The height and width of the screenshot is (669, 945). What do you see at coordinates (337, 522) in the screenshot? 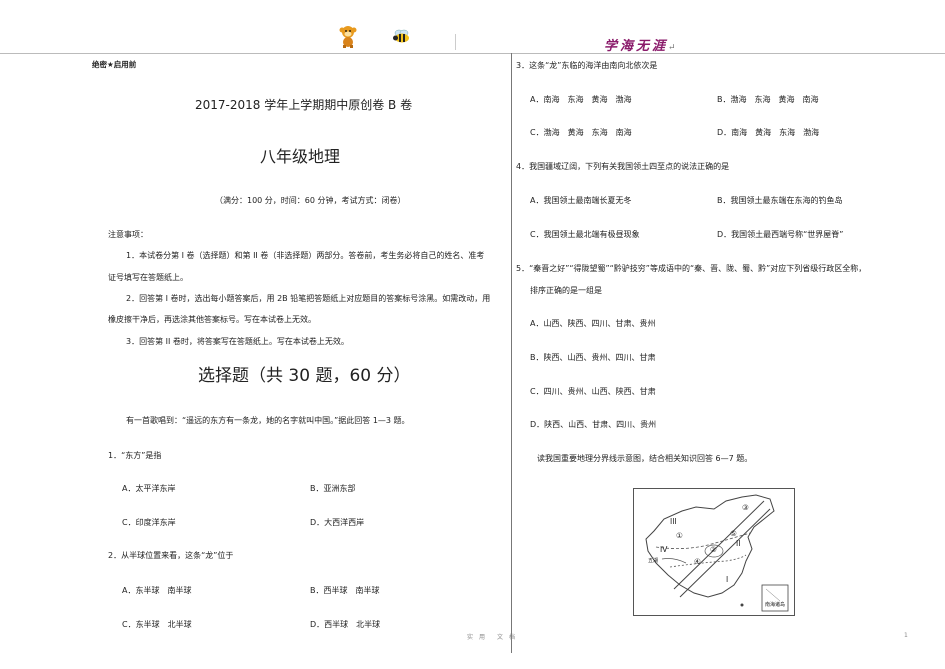
I see `q1-option-d: D．大西洋西岸` at bounding box center [337, 522].